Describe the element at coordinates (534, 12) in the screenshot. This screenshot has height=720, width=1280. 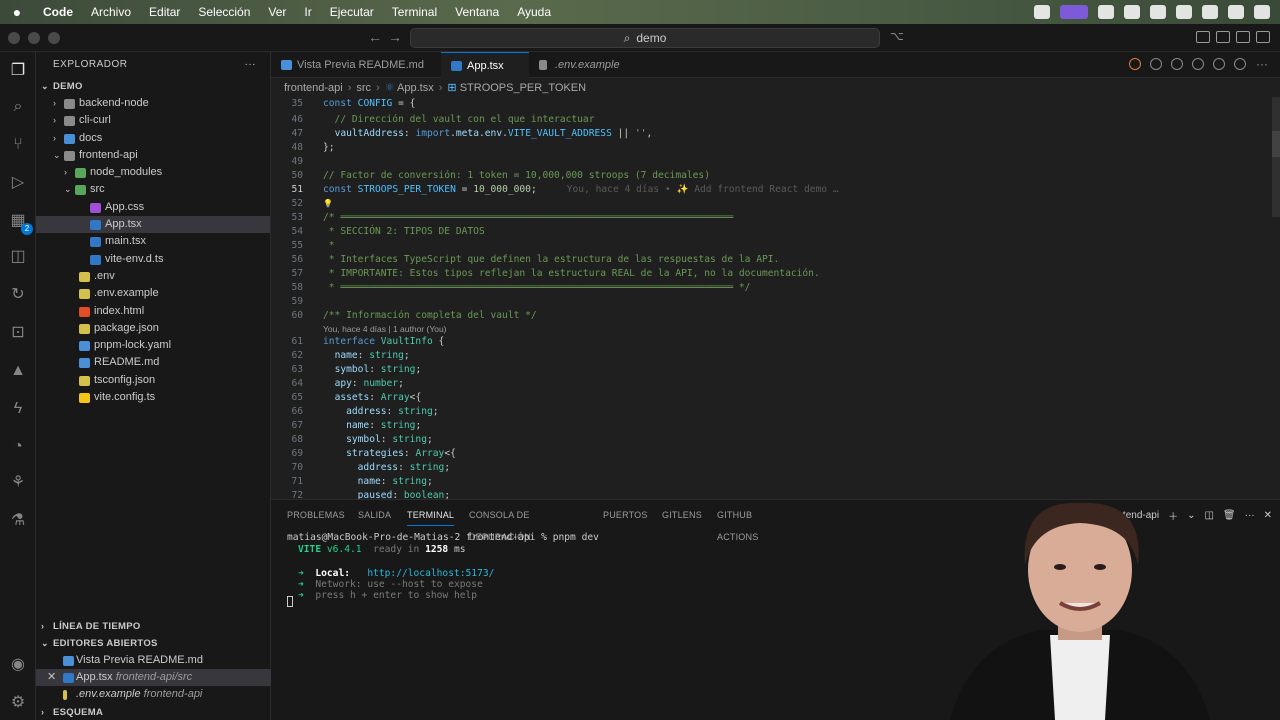
I see `menu-item: Ayuda` at that location.